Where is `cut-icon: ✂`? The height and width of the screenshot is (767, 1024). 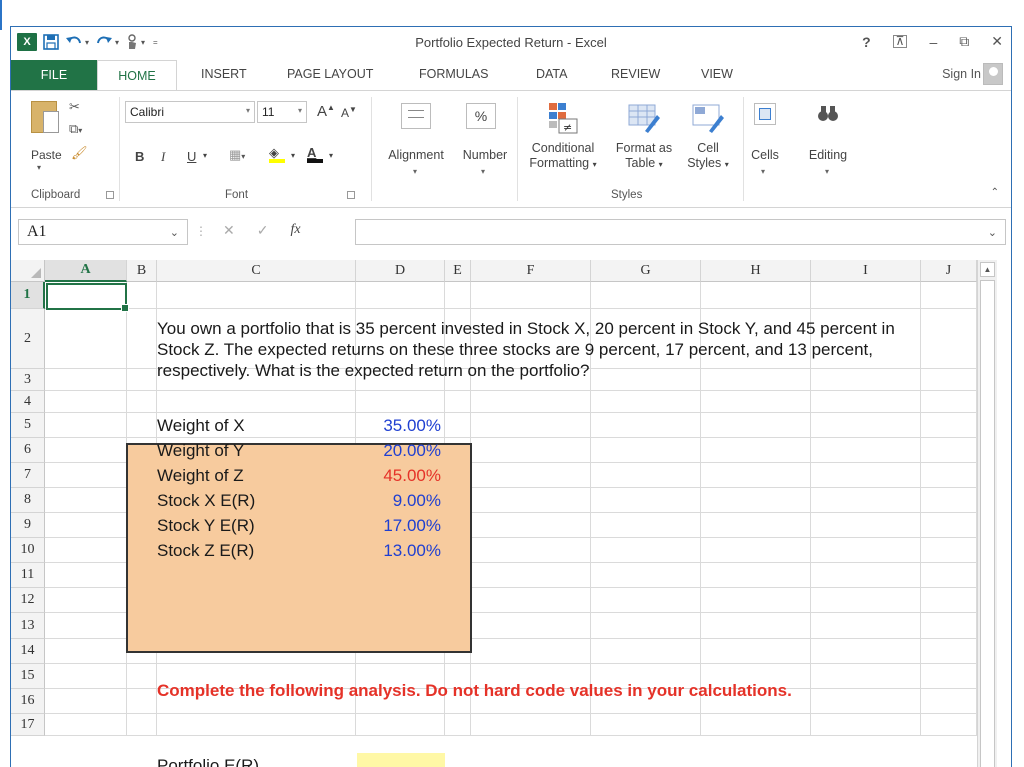 cut-icon: ✂ is located at coordinates (74, 107).